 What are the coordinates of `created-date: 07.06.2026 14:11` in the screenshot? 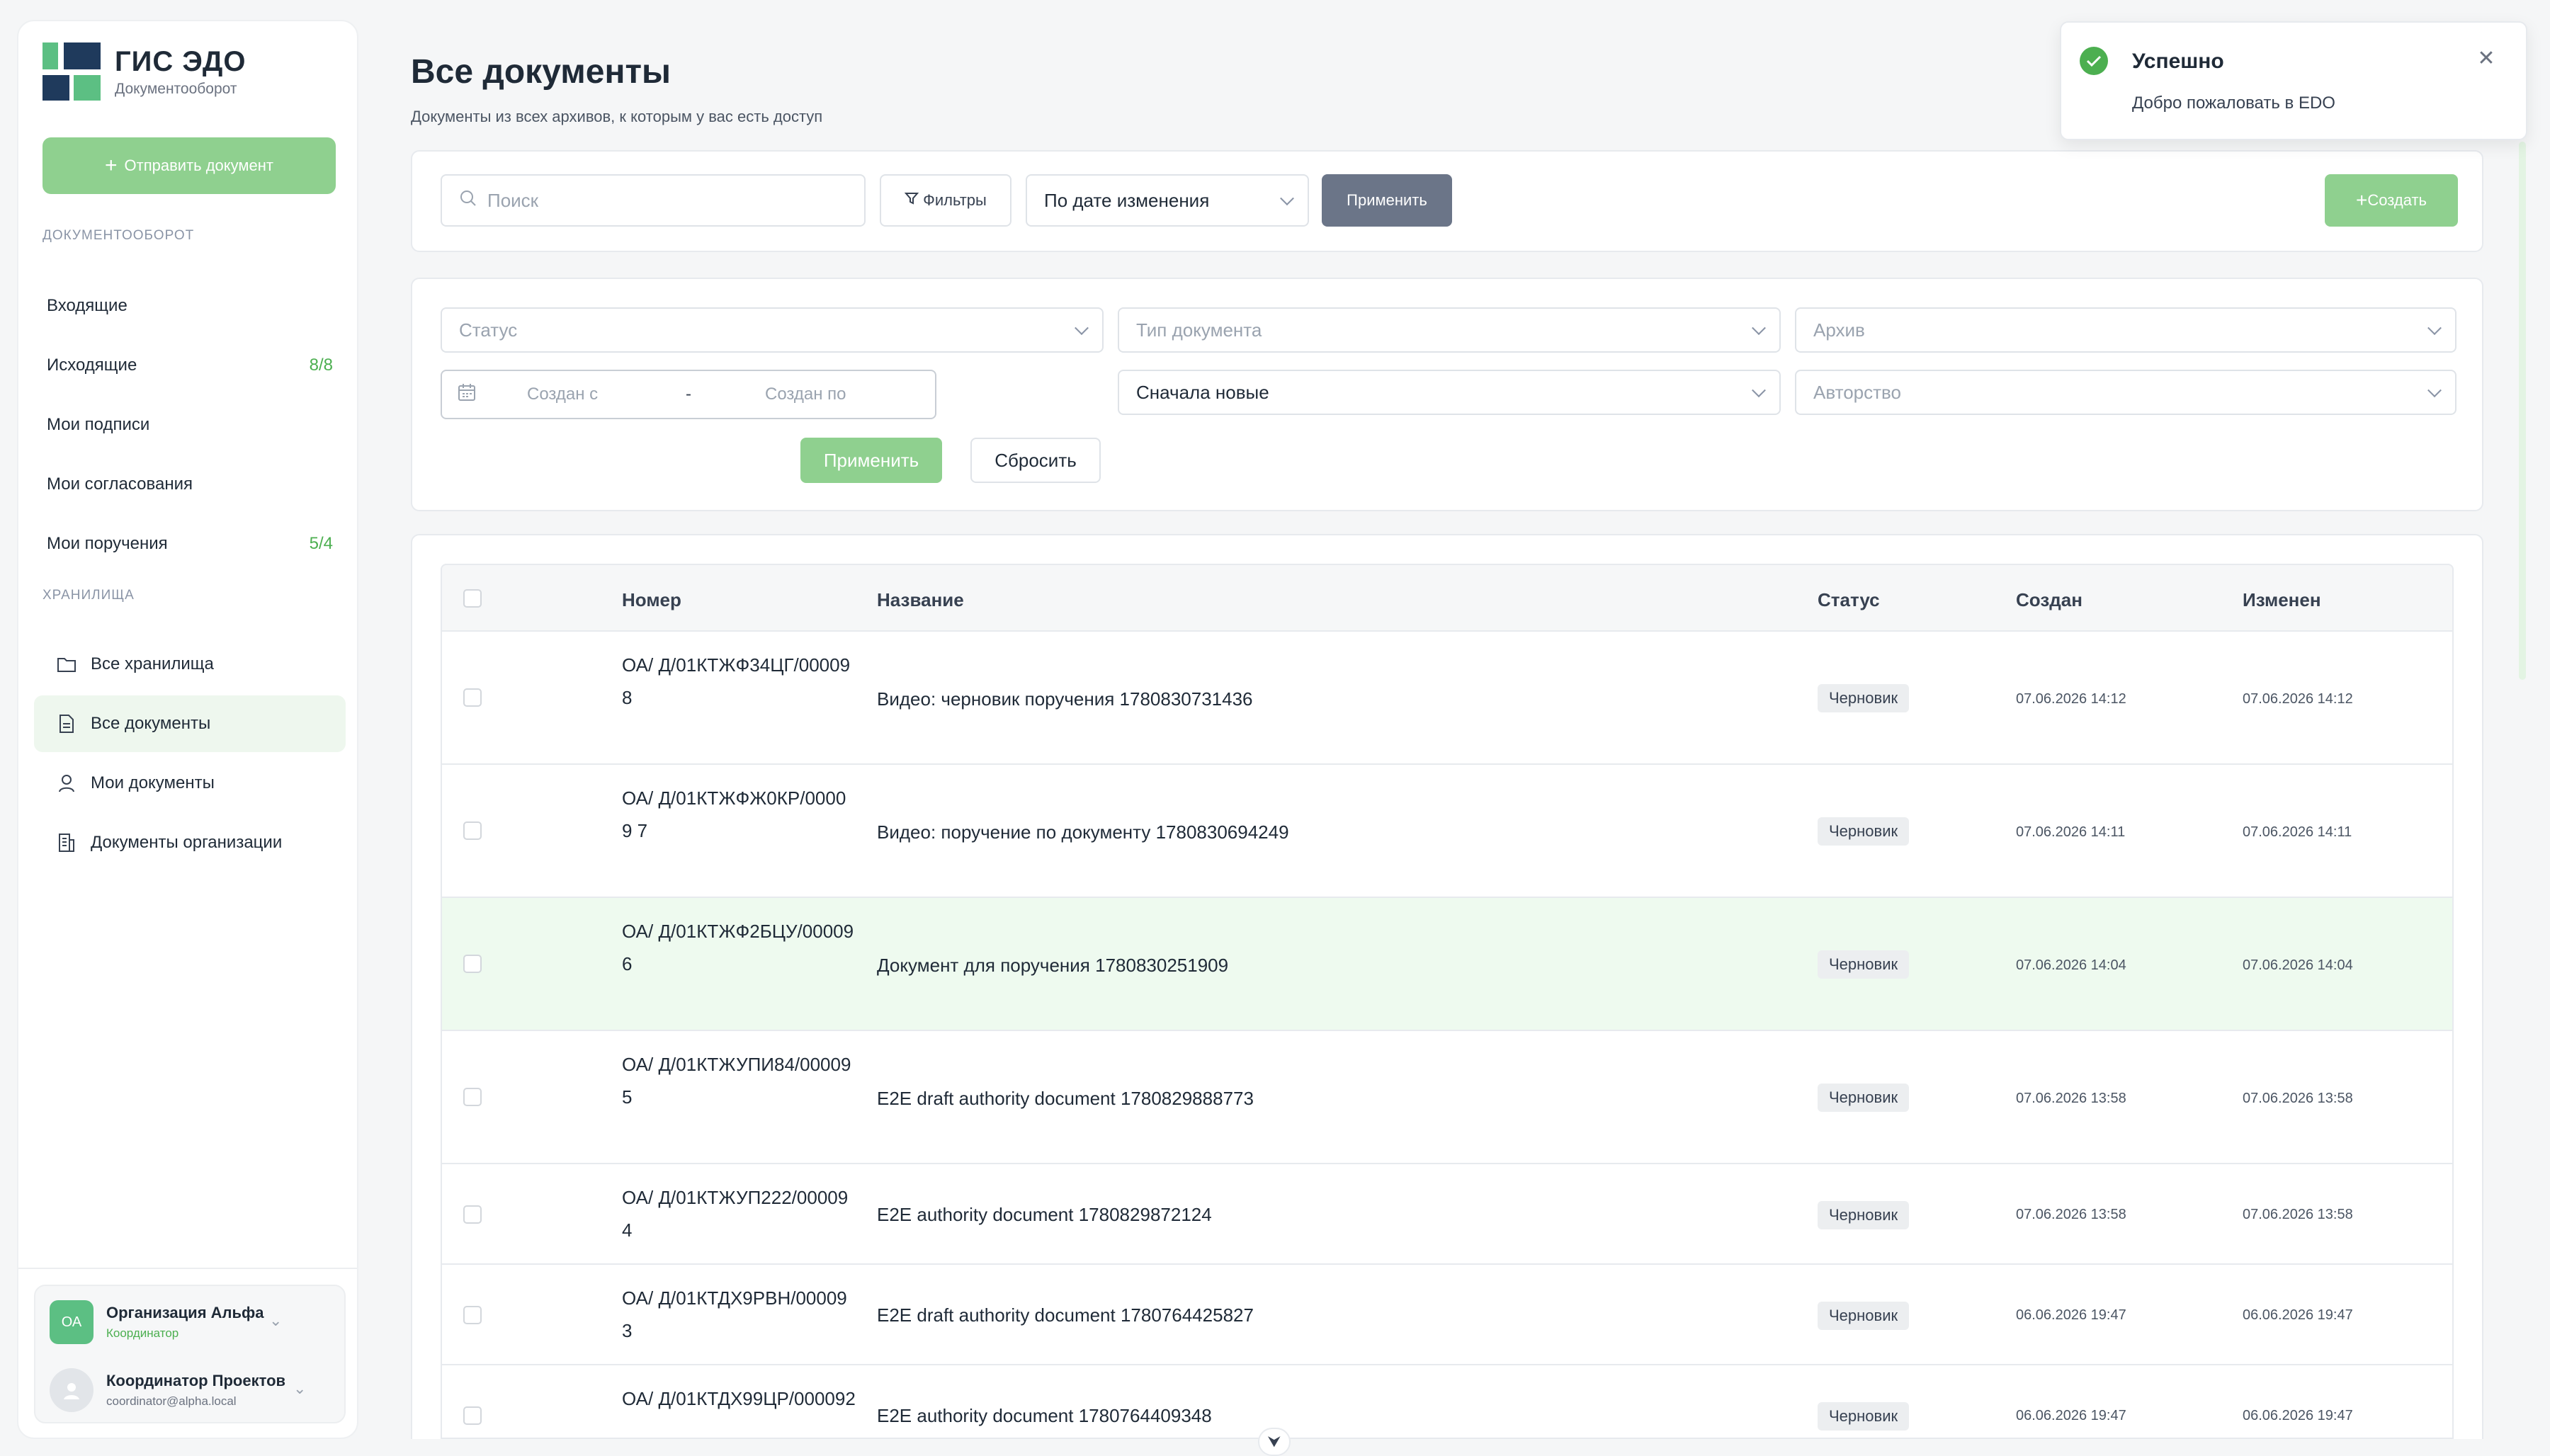 It's located at (2071, 832).